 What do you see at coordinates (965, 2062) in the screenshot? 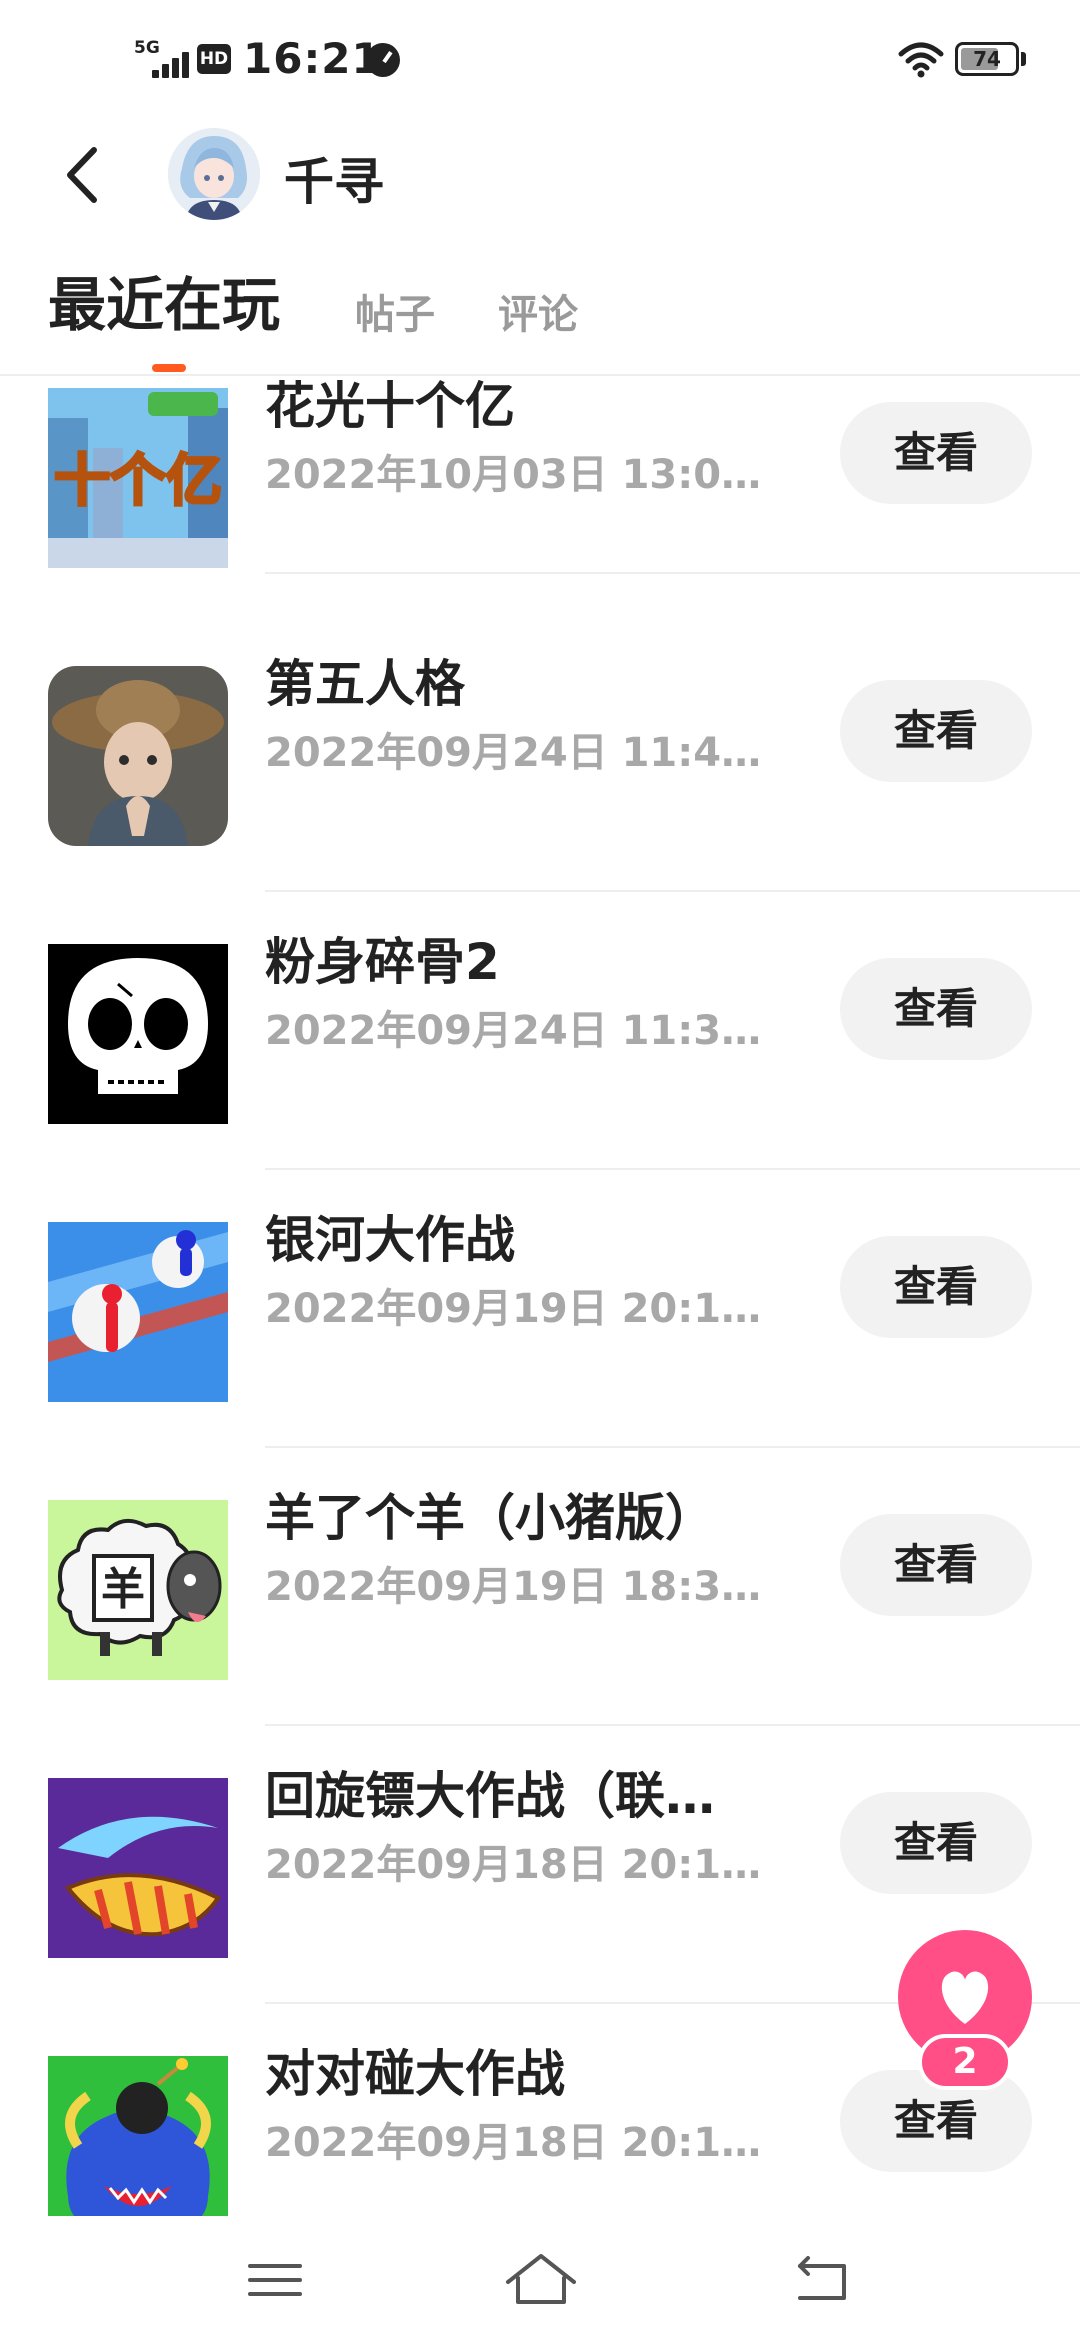
I see `like-count-badge: 2` at bounding box center [965, 2062].